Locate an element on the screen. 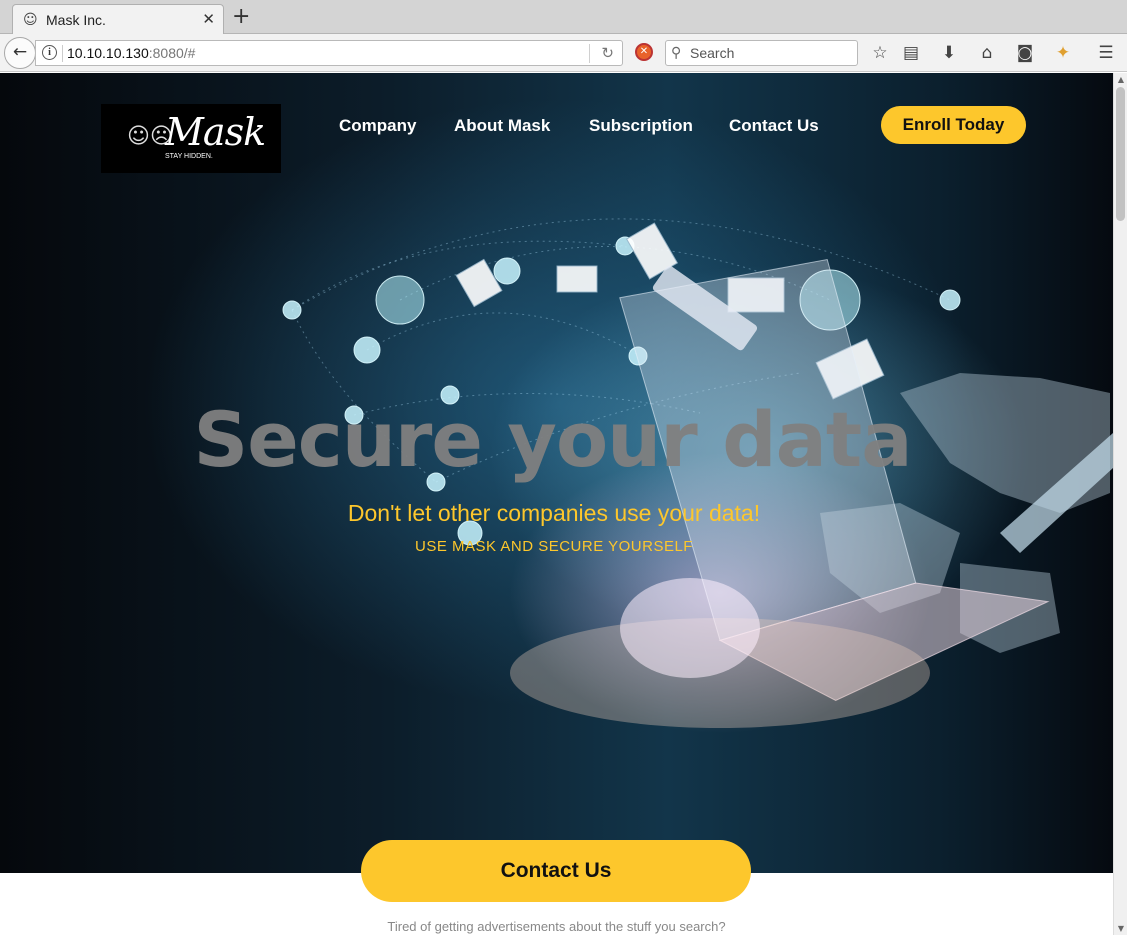  download-icon: ⬇ is located at coordinates (949, 53).